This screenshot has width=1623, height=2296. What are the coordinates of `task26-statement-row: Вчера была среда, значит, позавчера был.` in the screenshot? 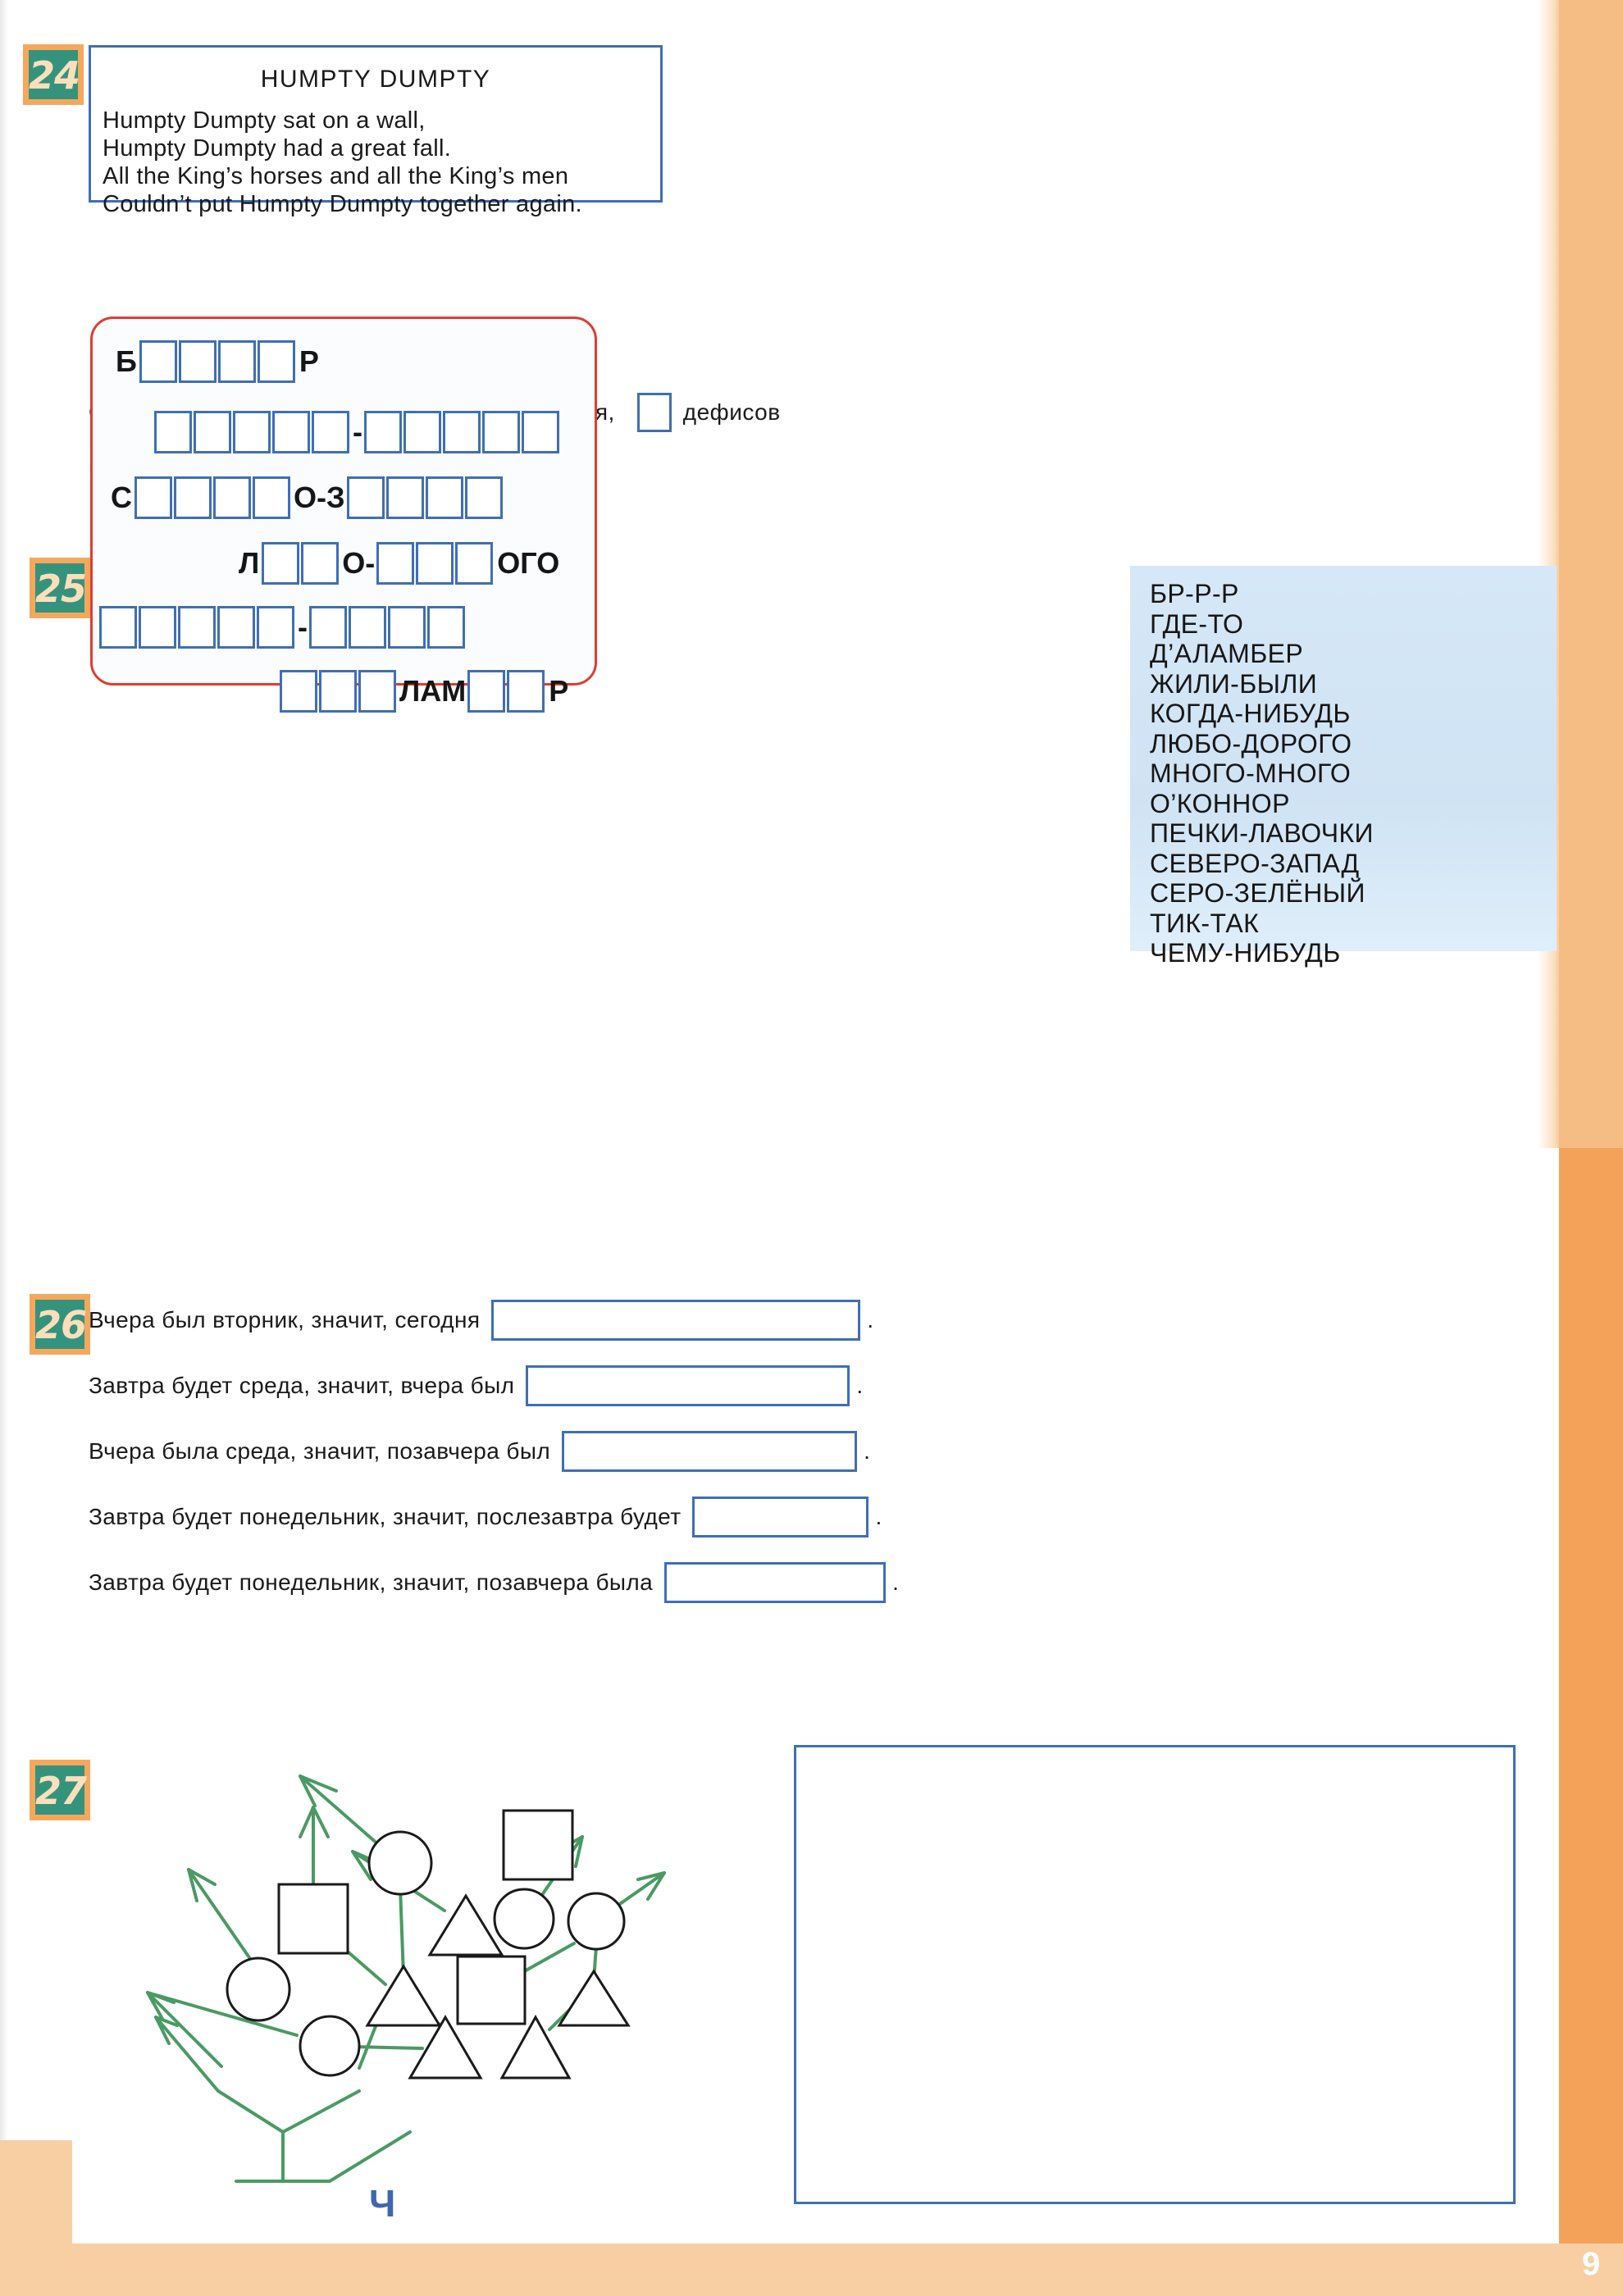 It's located at (827, 1451).